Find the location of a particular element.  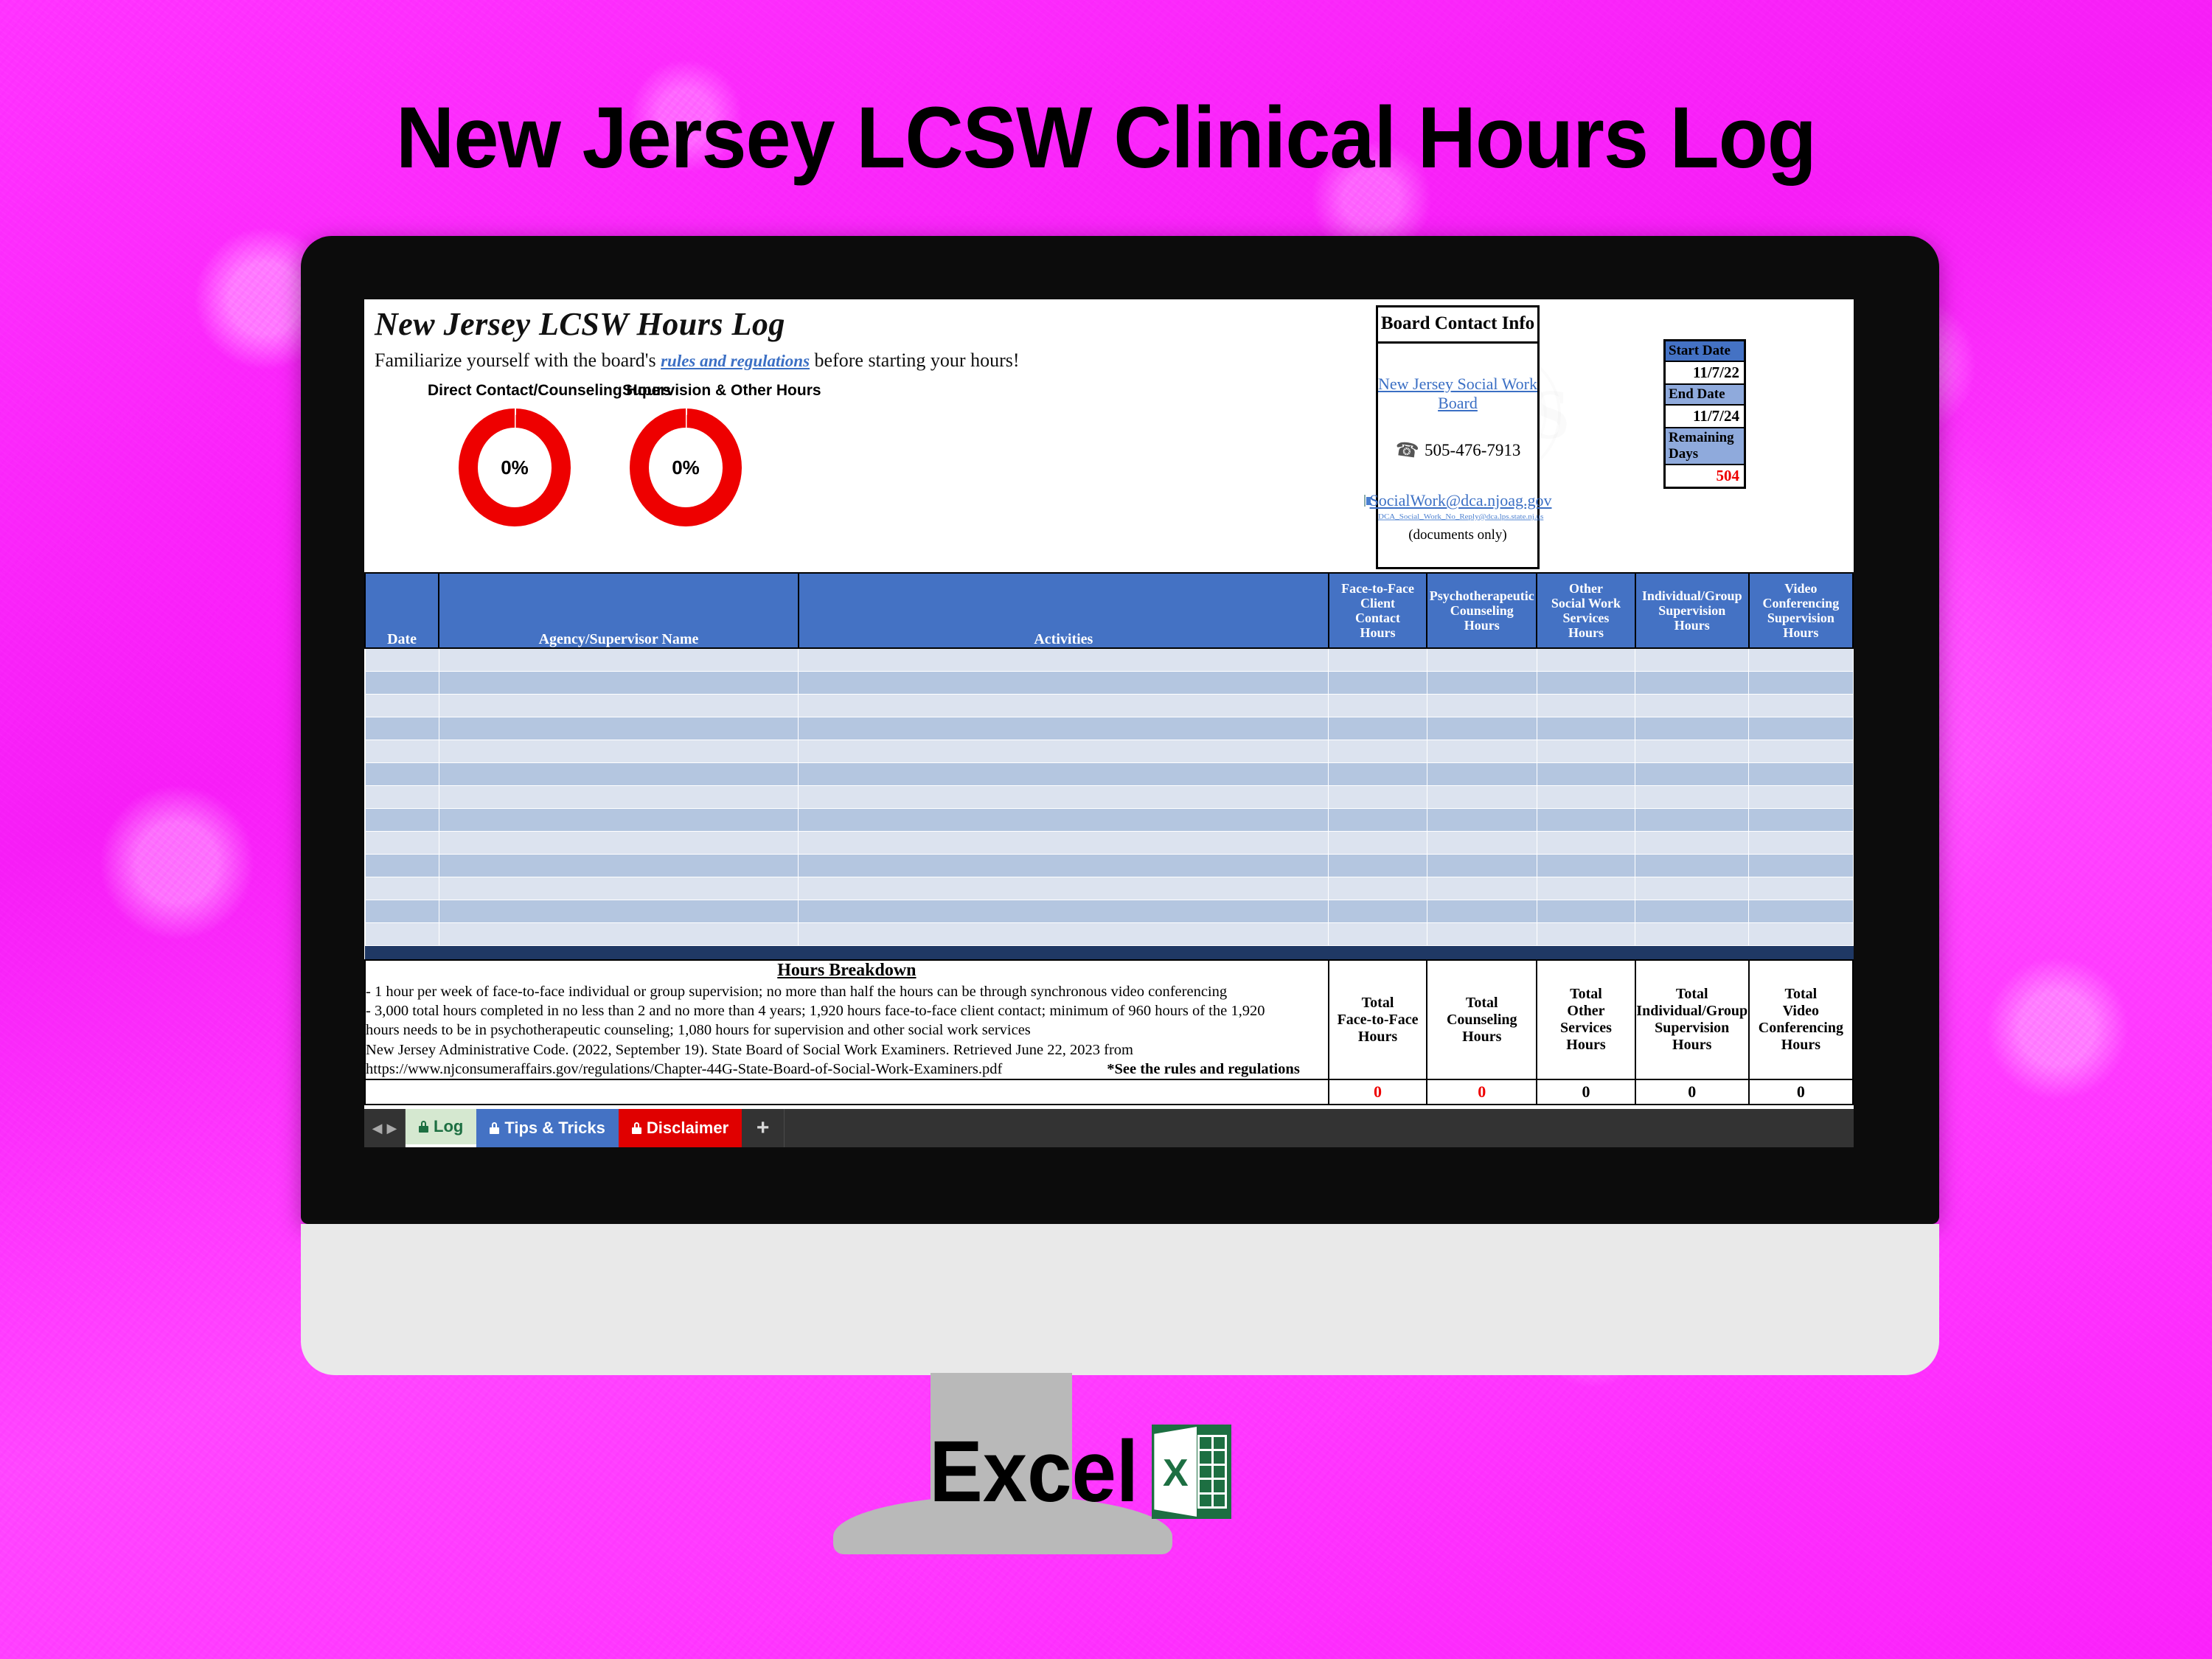

start-date-value: 11/7/22 is located at coordinates (1705, 373).